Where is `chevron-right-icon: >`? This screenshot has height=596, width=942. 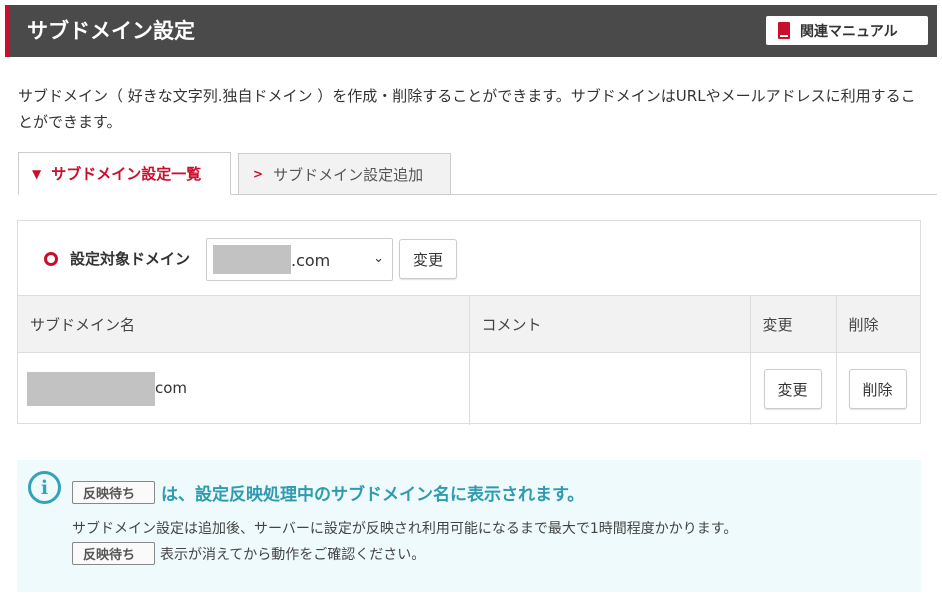
chevron-right-icon: > is located at coordinates (258, 174).